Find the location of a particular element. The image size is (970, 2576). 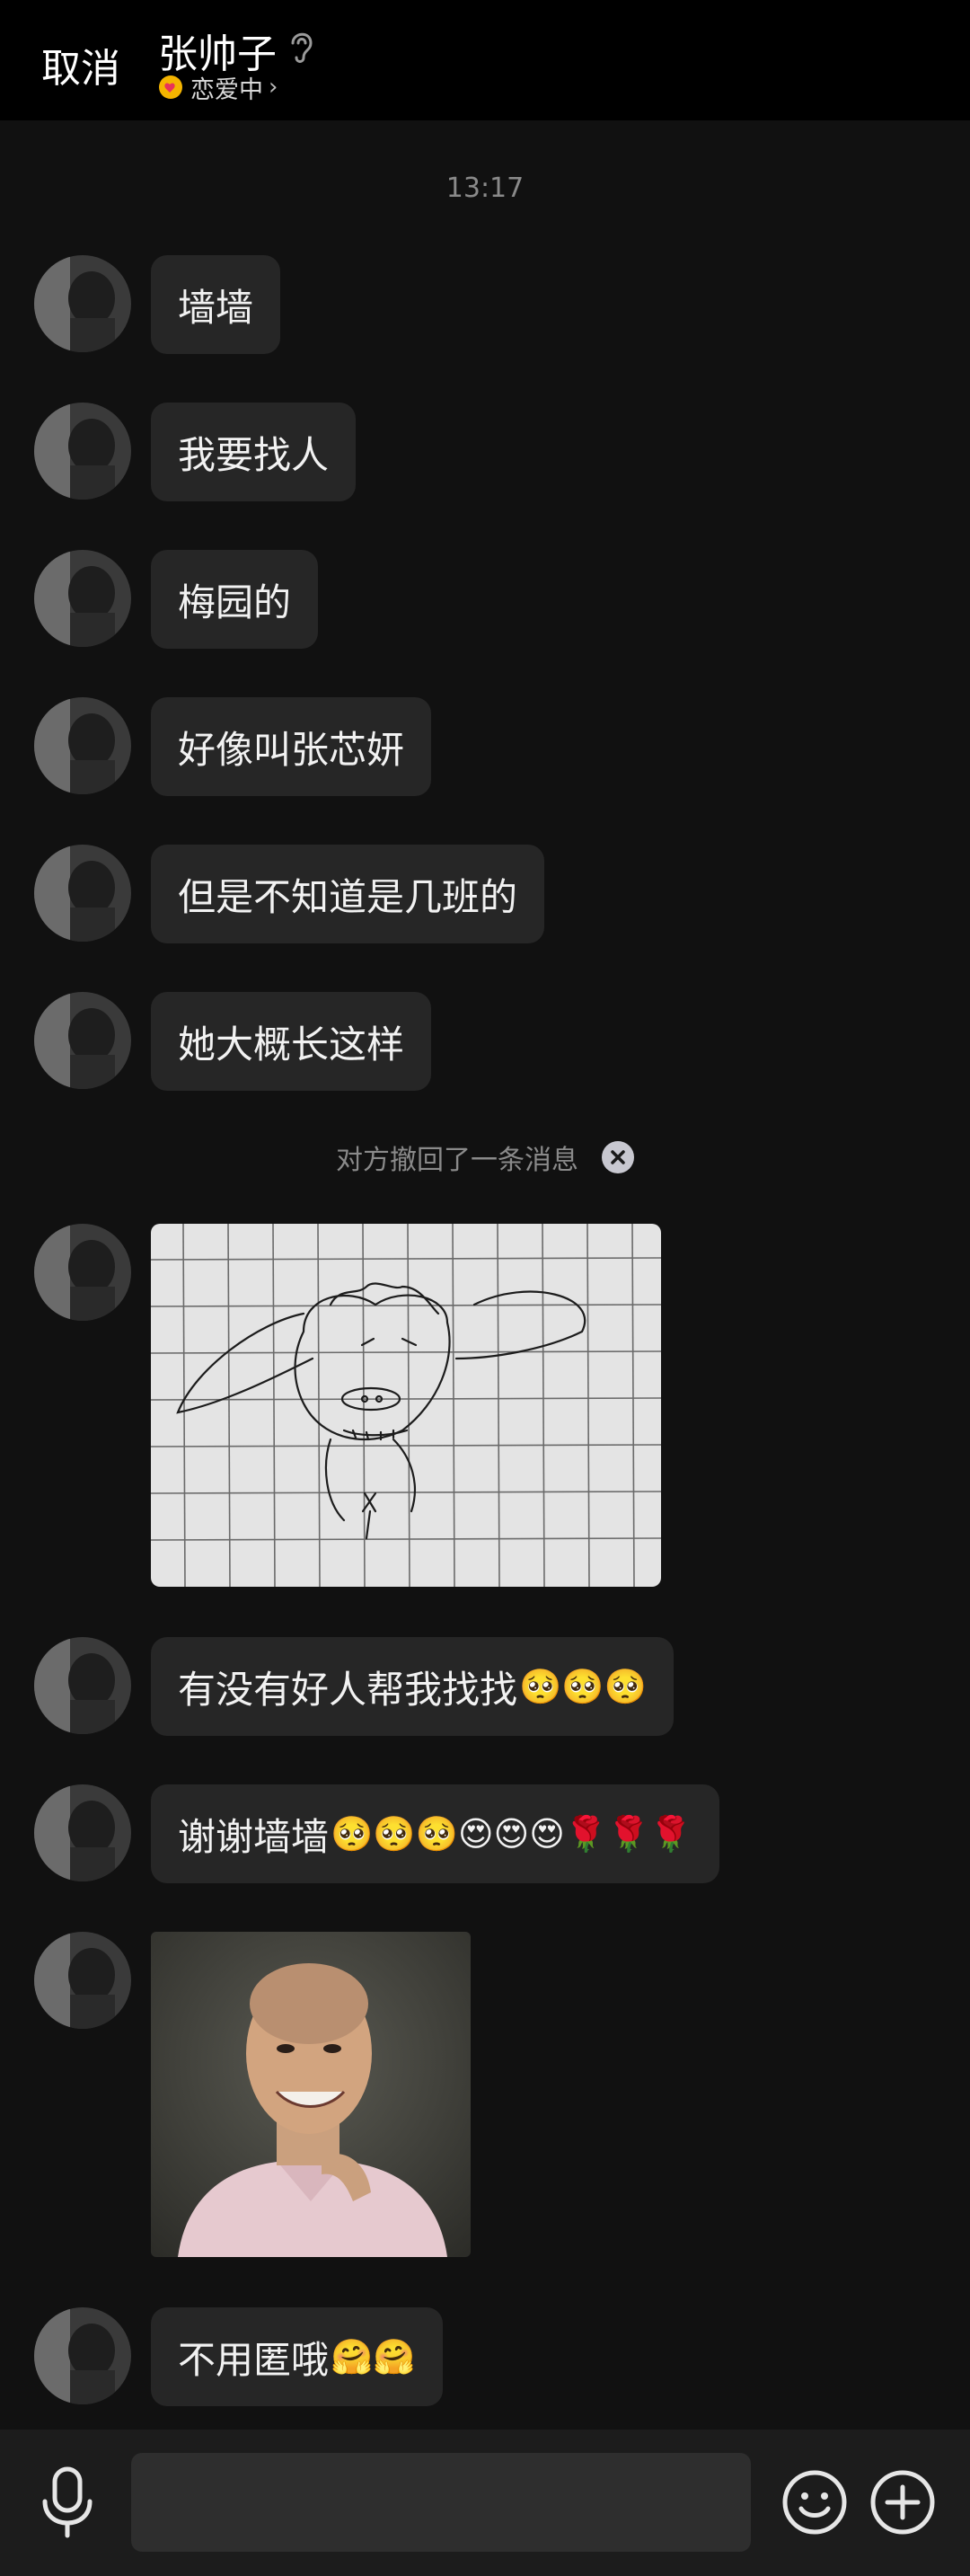

microphone-icon is located at coordinates (67, 2502).